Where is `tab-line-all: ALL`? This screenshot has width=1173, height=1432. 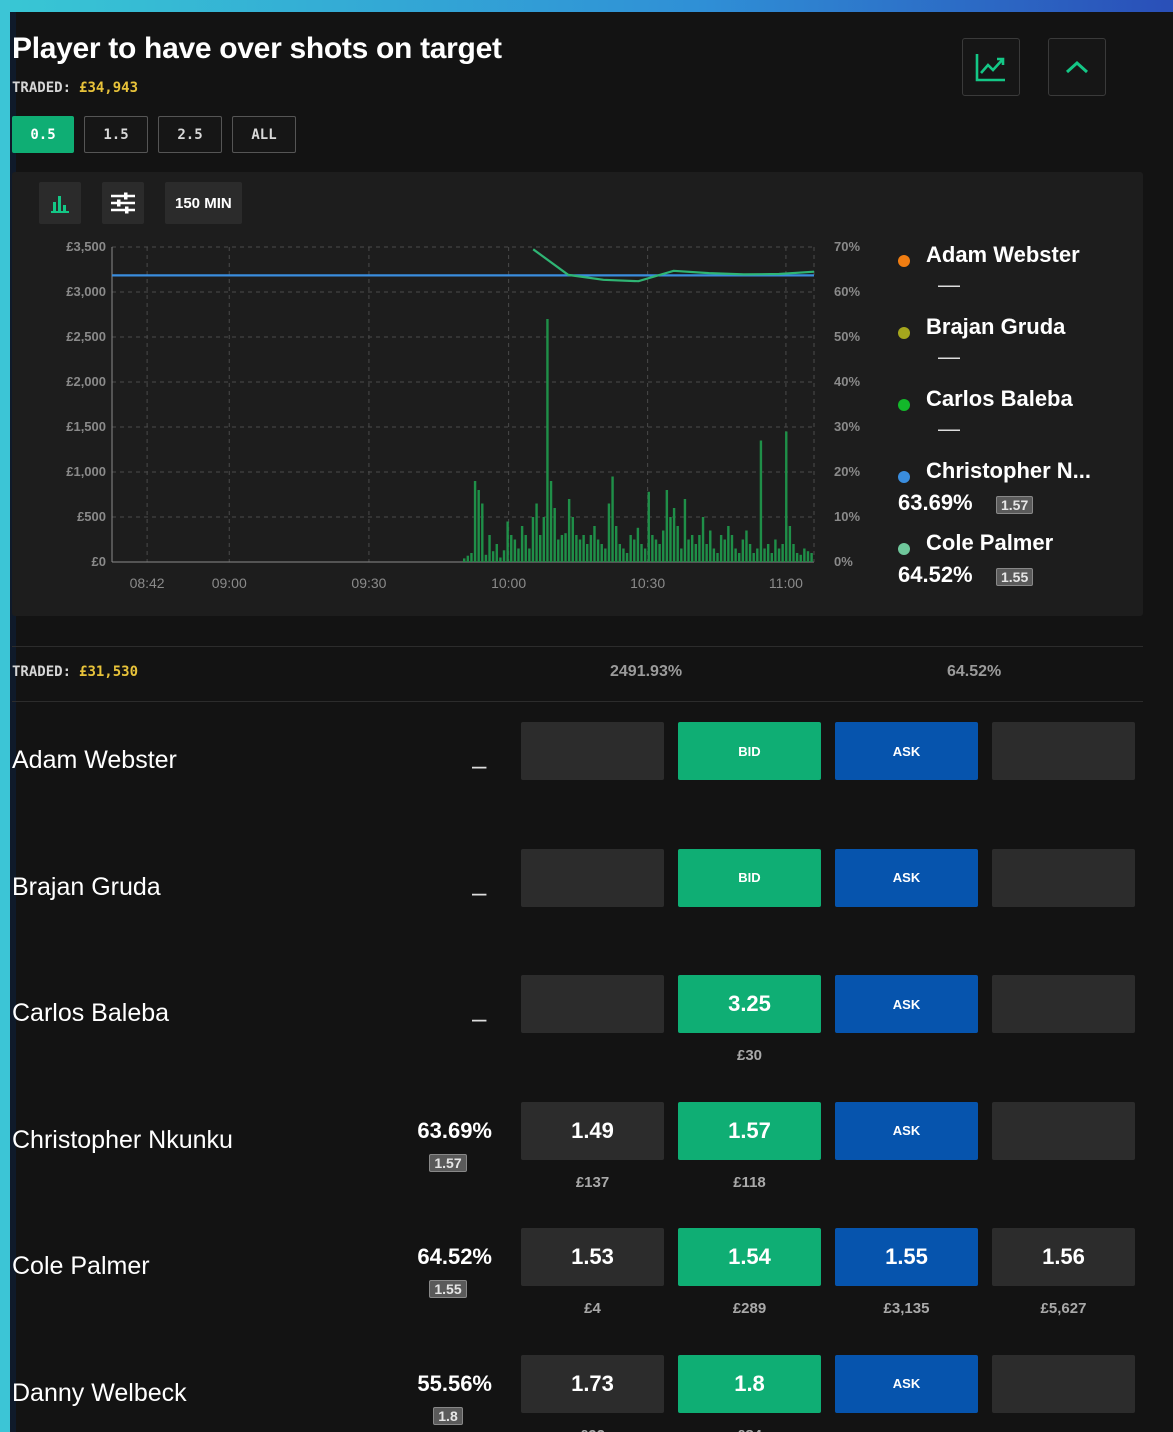
tab-line-all: ALL is located at coordinates (264, 134).